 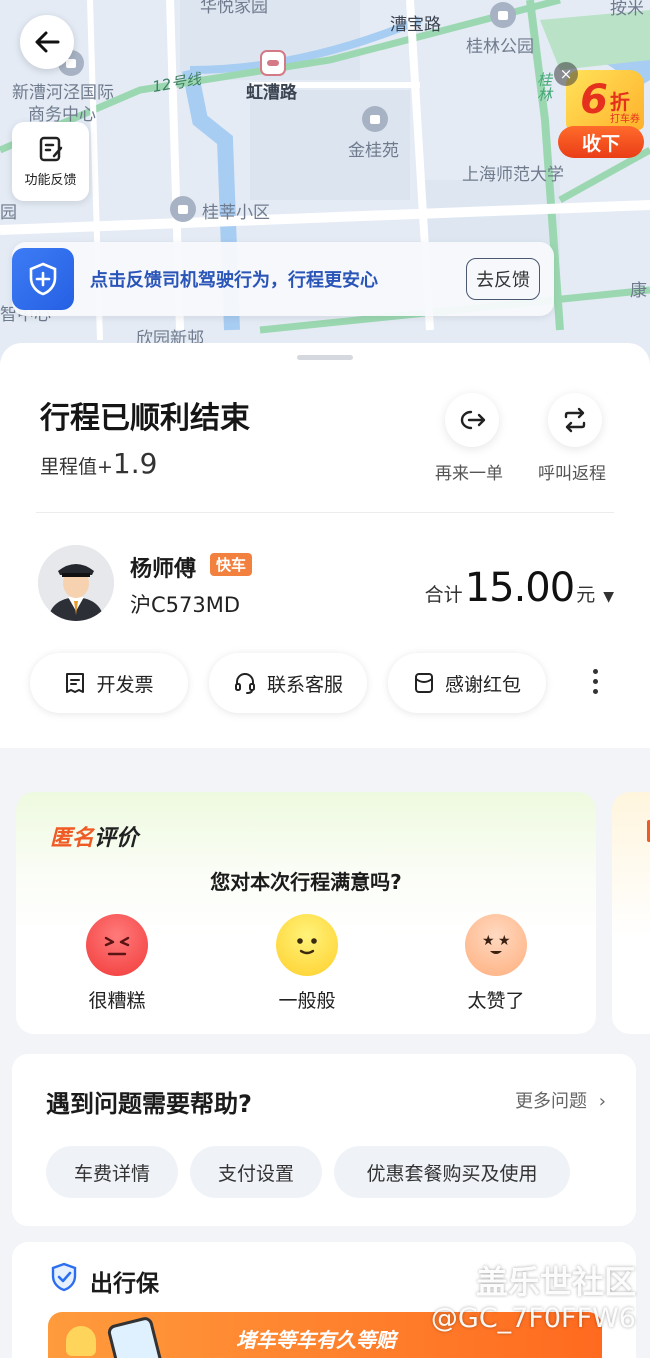 I want to click on anonymous-rating-tag: 匿名评价, so click(x=94, y=836).